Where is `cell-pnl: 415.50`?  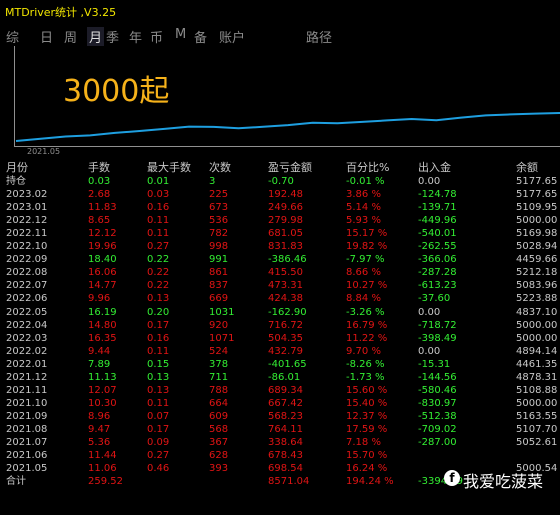
cell-pnl: 415.50 is located at coordinates (285, 273).